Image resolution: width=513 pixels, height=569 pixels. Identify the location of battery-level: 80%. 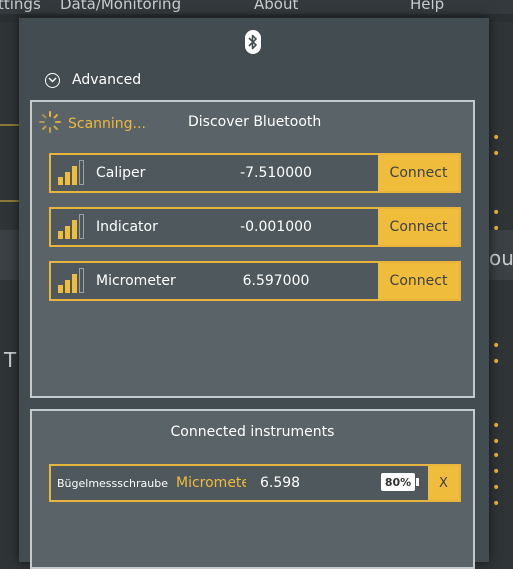
(398, 482).